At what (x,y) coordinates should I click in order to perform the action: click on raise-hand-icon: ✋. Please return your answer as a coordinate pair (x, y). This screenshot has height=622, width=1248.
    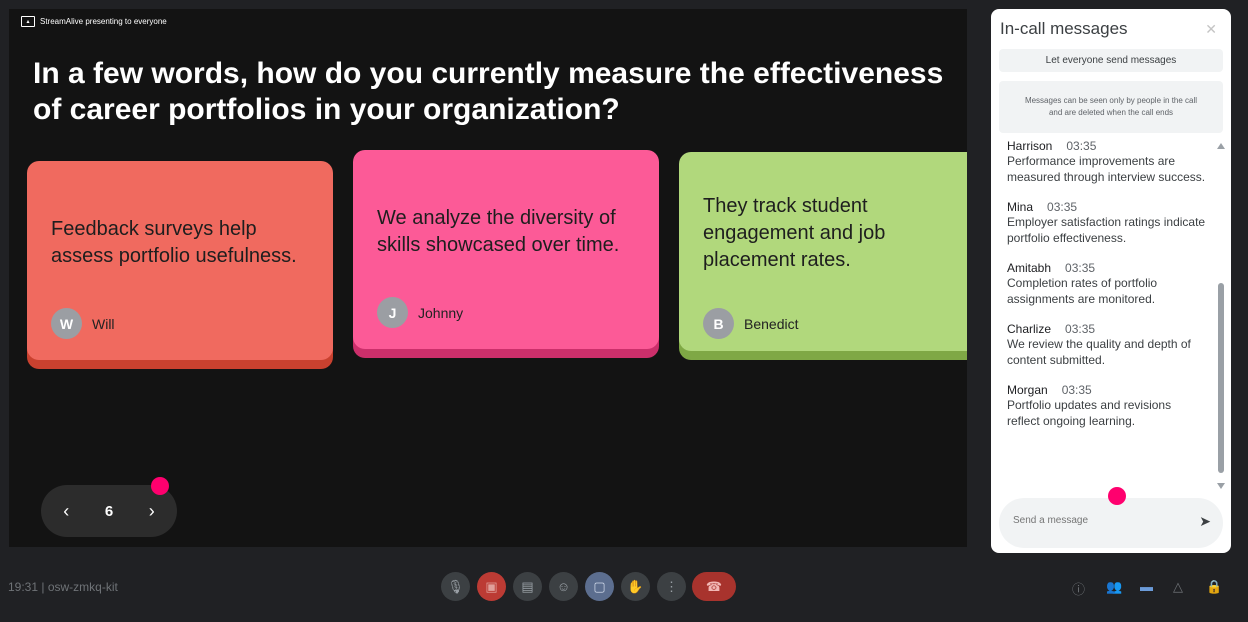
    Looking at the image, I should click on (635, 586).